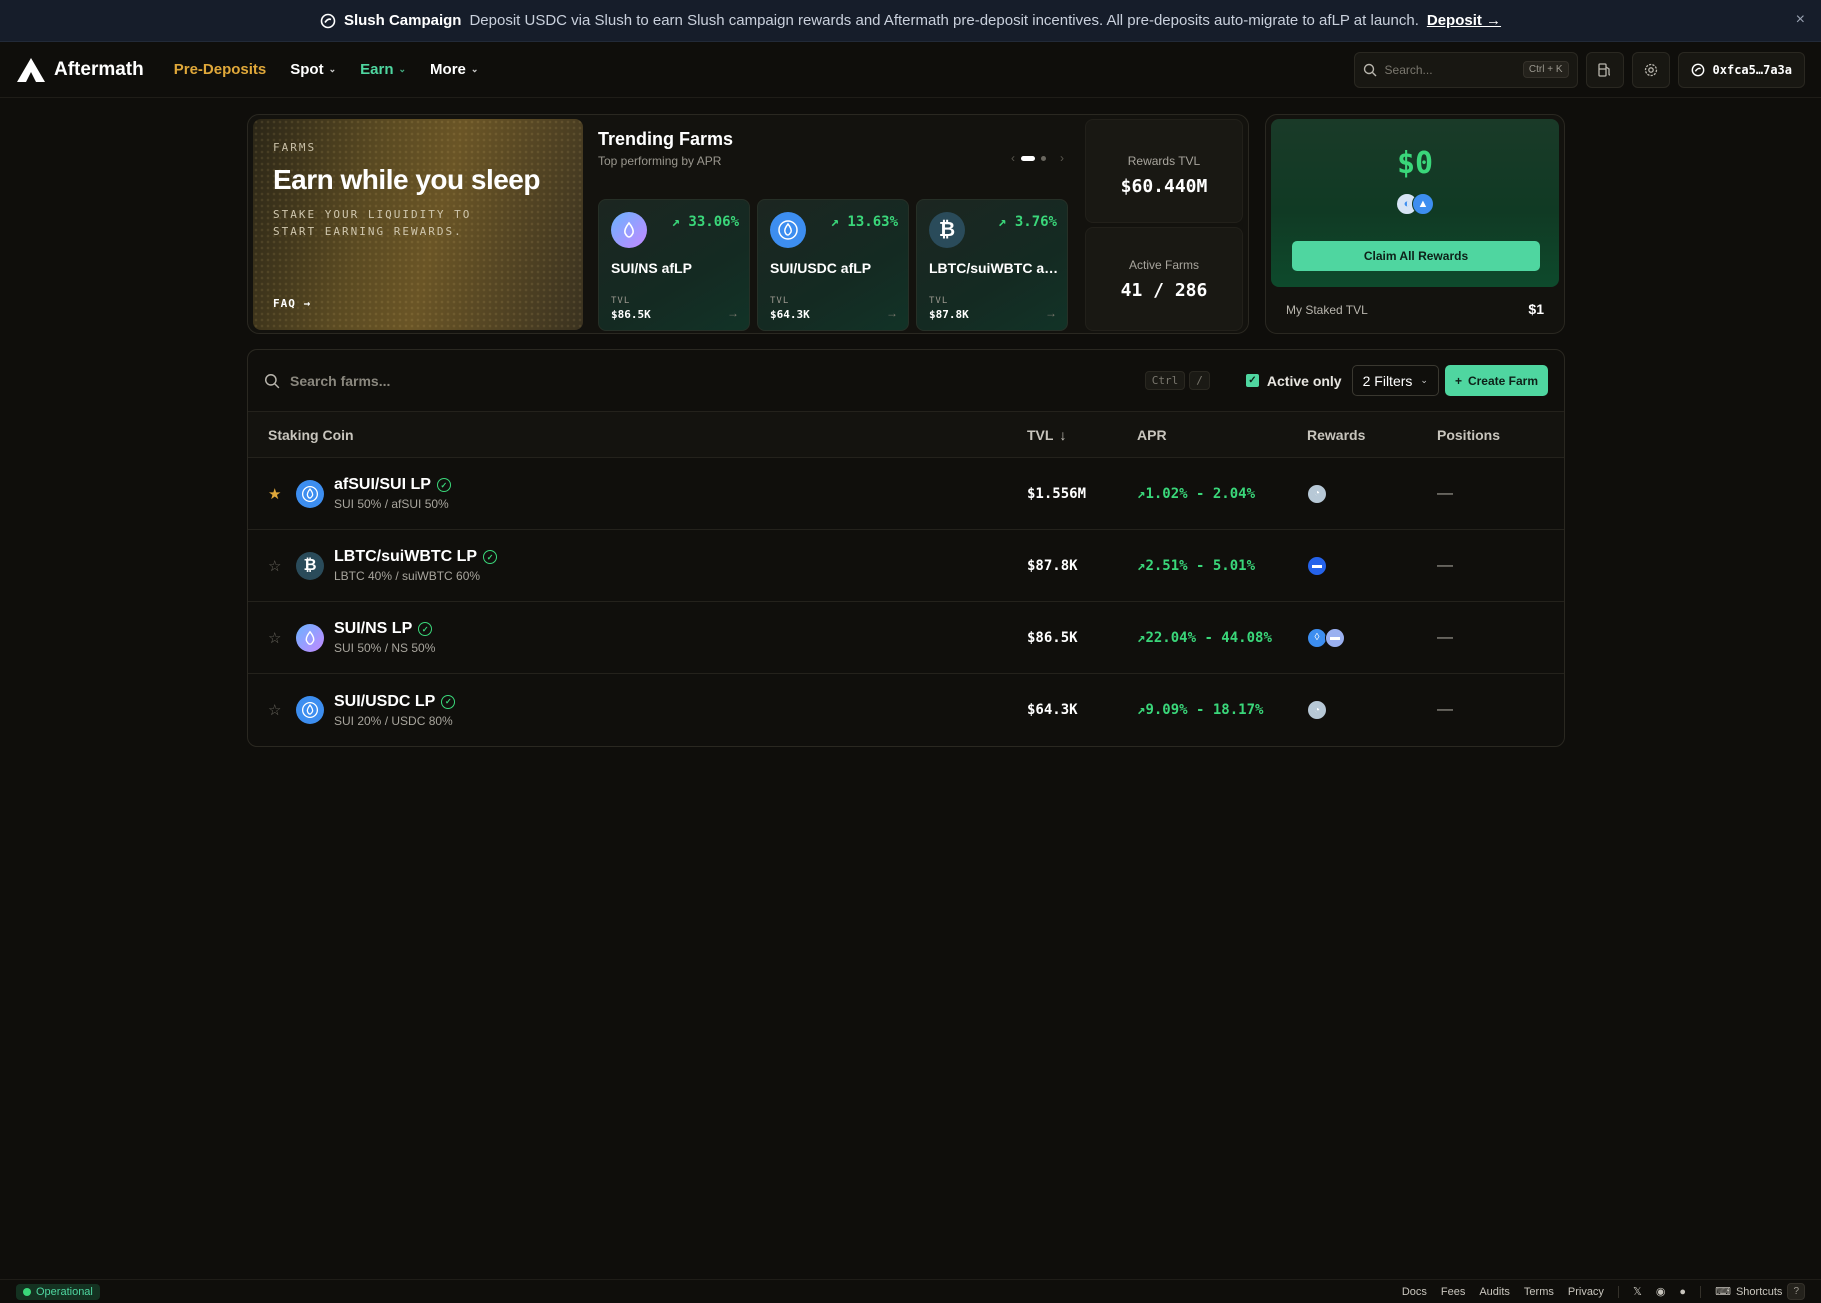 The height and width of the screenshot is (1303, 1821). I want to click on settings-button, so click(1650, 69).